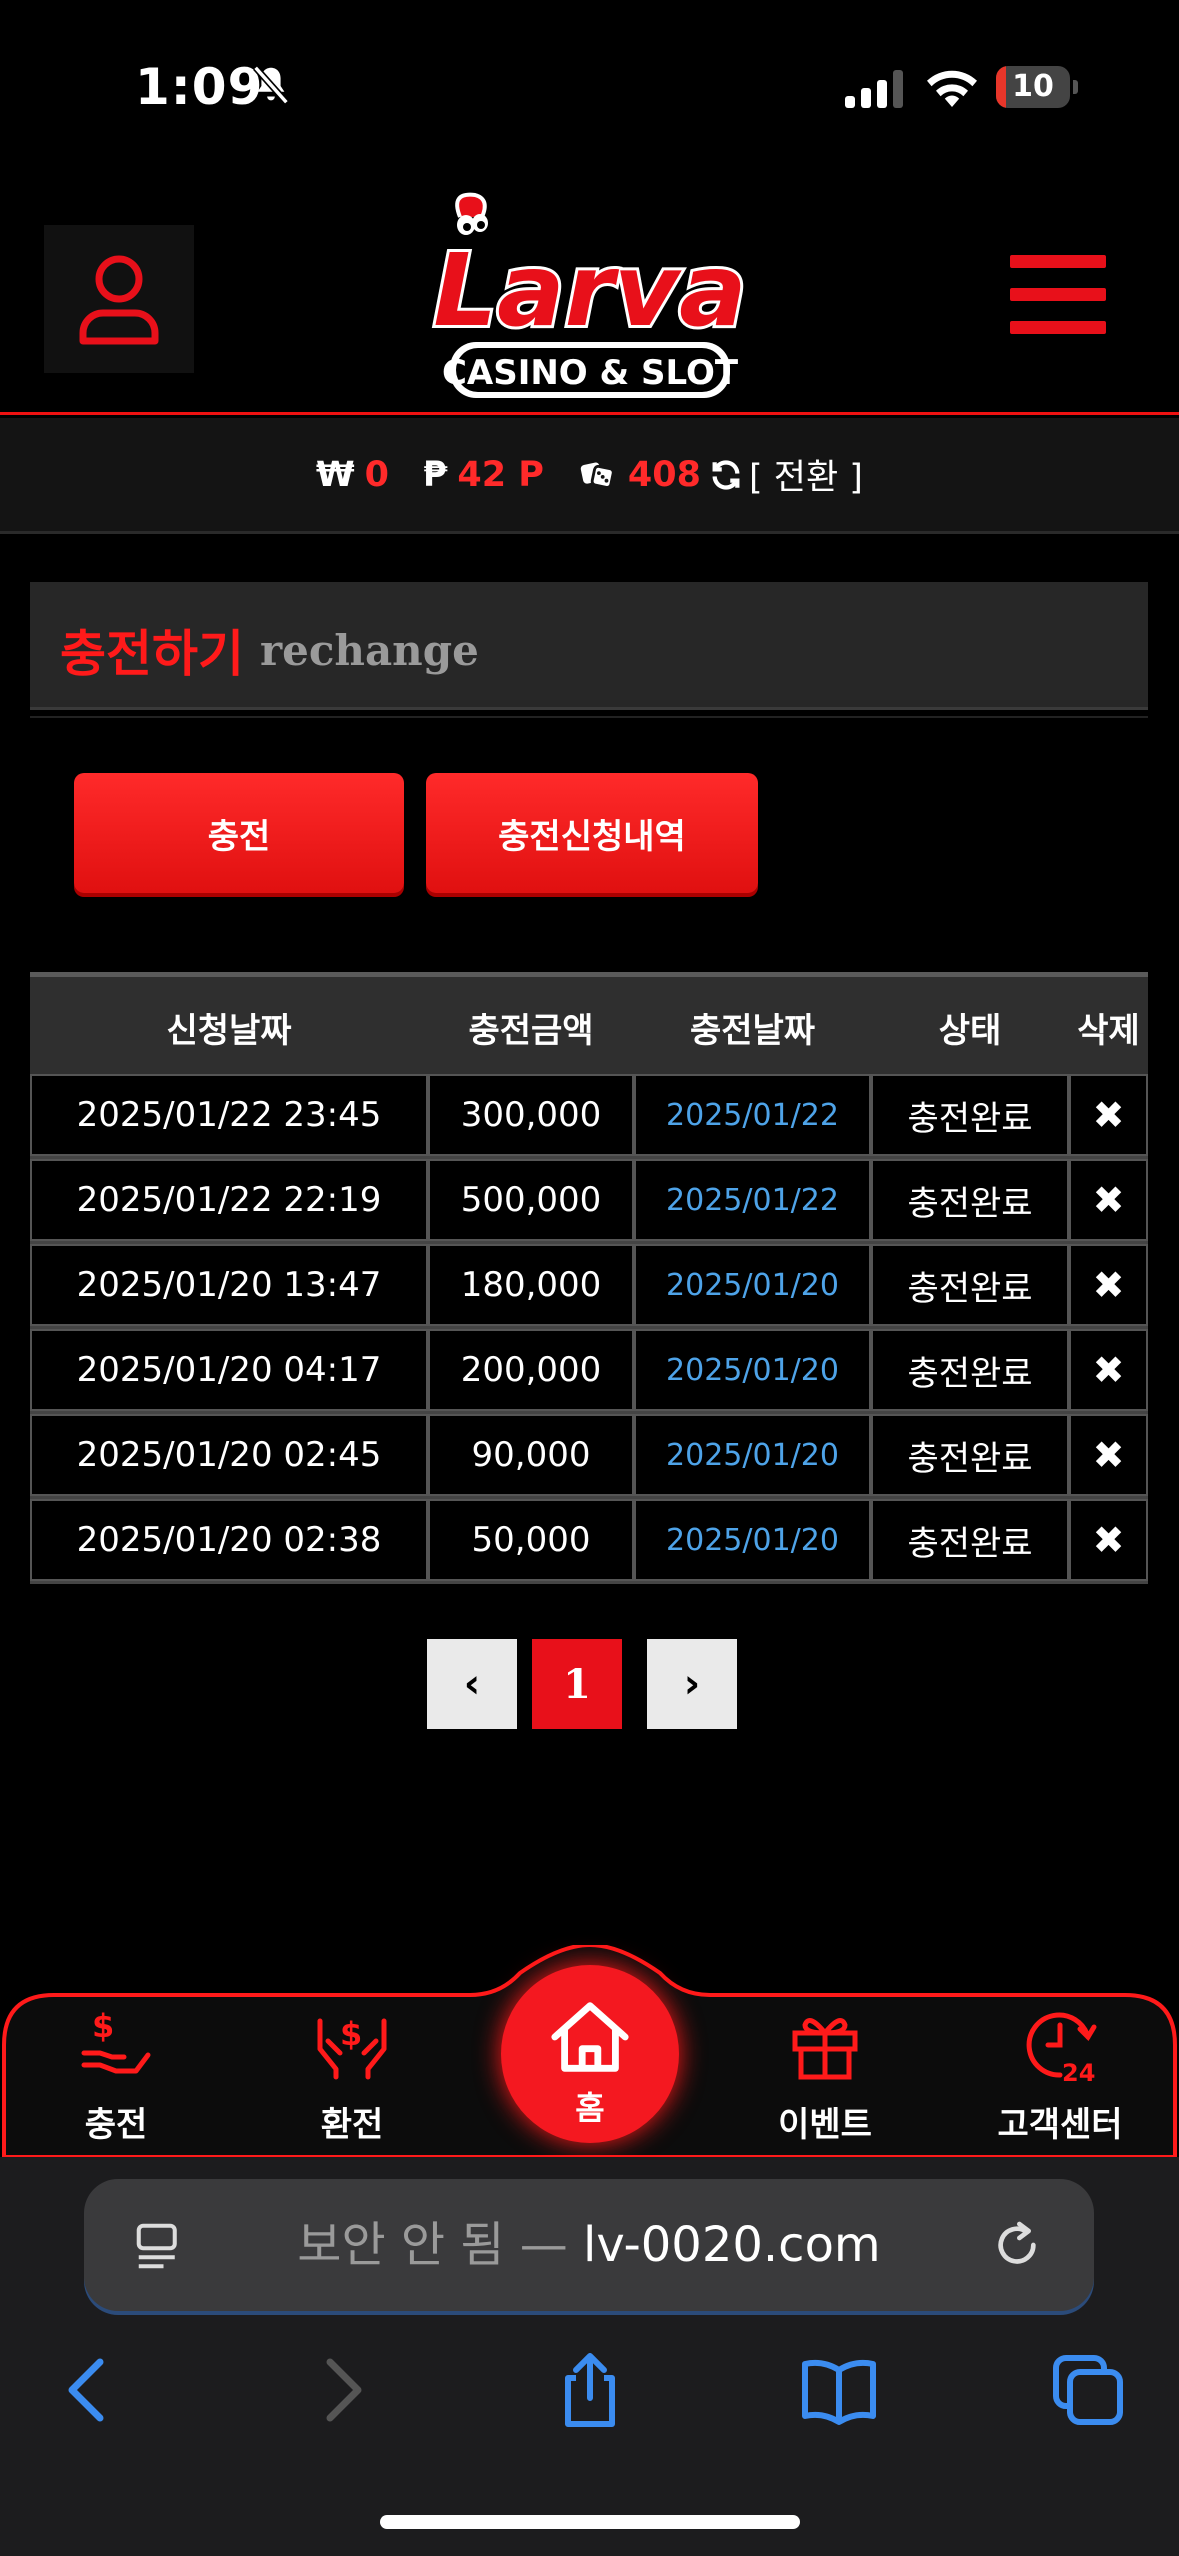  What do you see at coordinates (116, 2040) in the screenshot?
I see `deposit-icon: $` at bounding box center [116, 2040].